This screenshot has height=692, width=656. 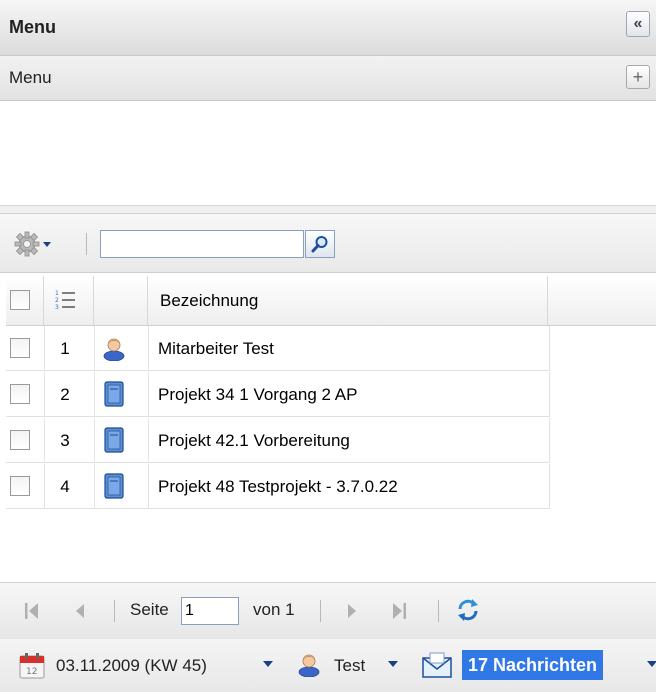 I want to click on collapse-panel-button: «, so click(x=638, y=24).